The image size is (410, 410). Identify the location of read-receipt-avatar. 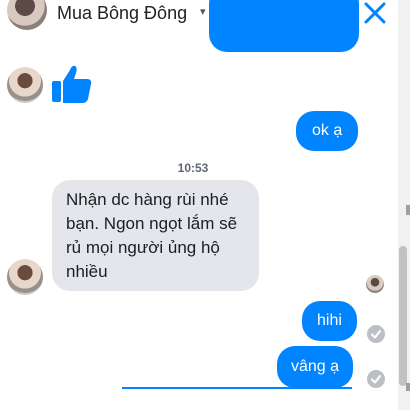
(375, 284).